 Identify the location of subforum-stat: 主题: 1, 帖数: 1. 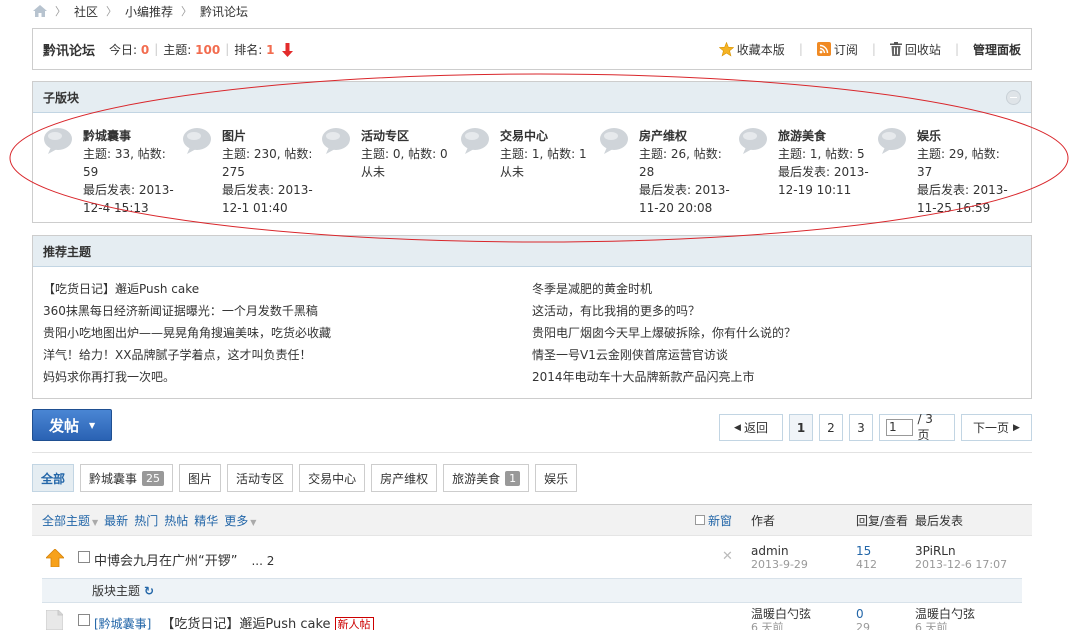
(543, 154).